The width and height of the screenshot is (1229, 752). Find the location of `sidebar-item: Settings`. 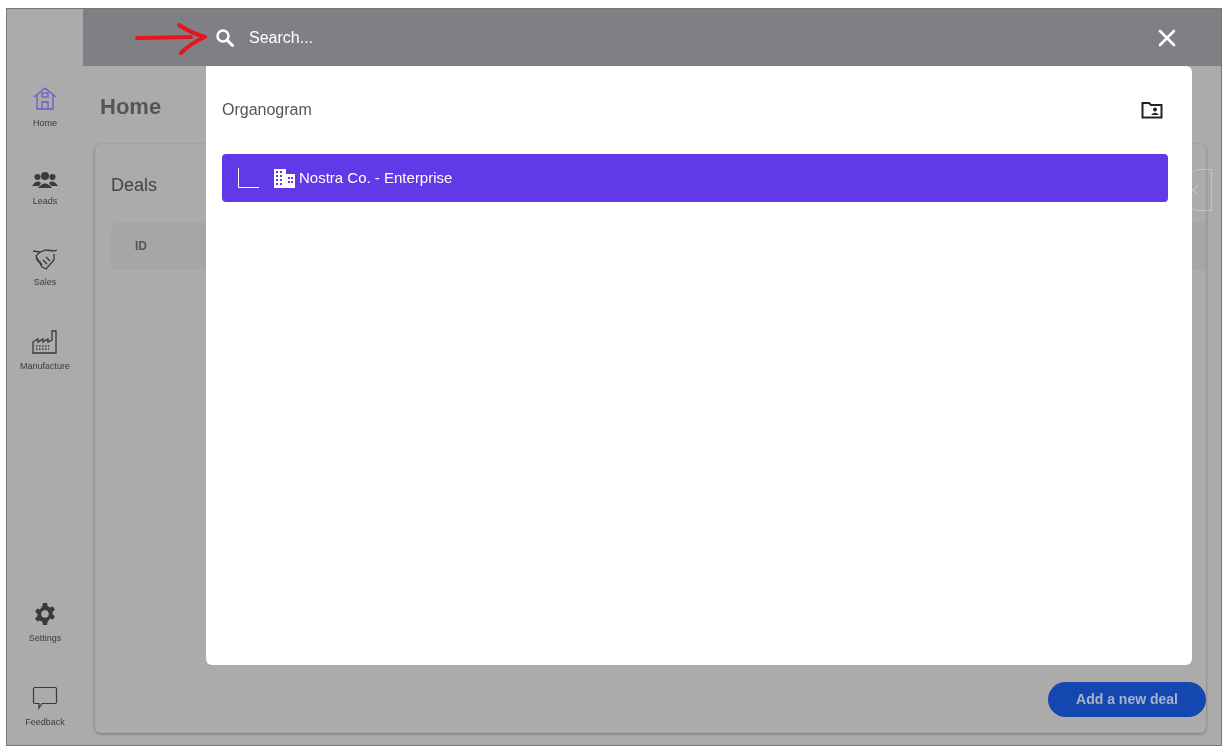

sidebar-item: Settings is located at coordinates (45, 624).